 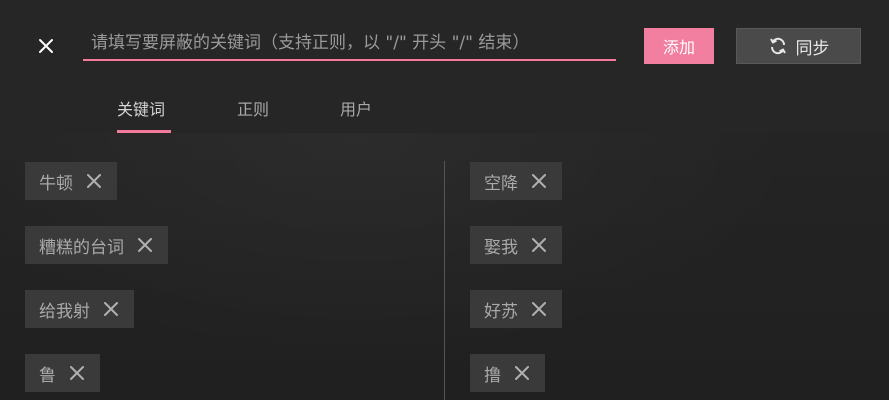 What do you see at coordinates (501, 183) in the screenshot?
I see `keyword-chip-label: 空降` at bounding box center [501, 183].